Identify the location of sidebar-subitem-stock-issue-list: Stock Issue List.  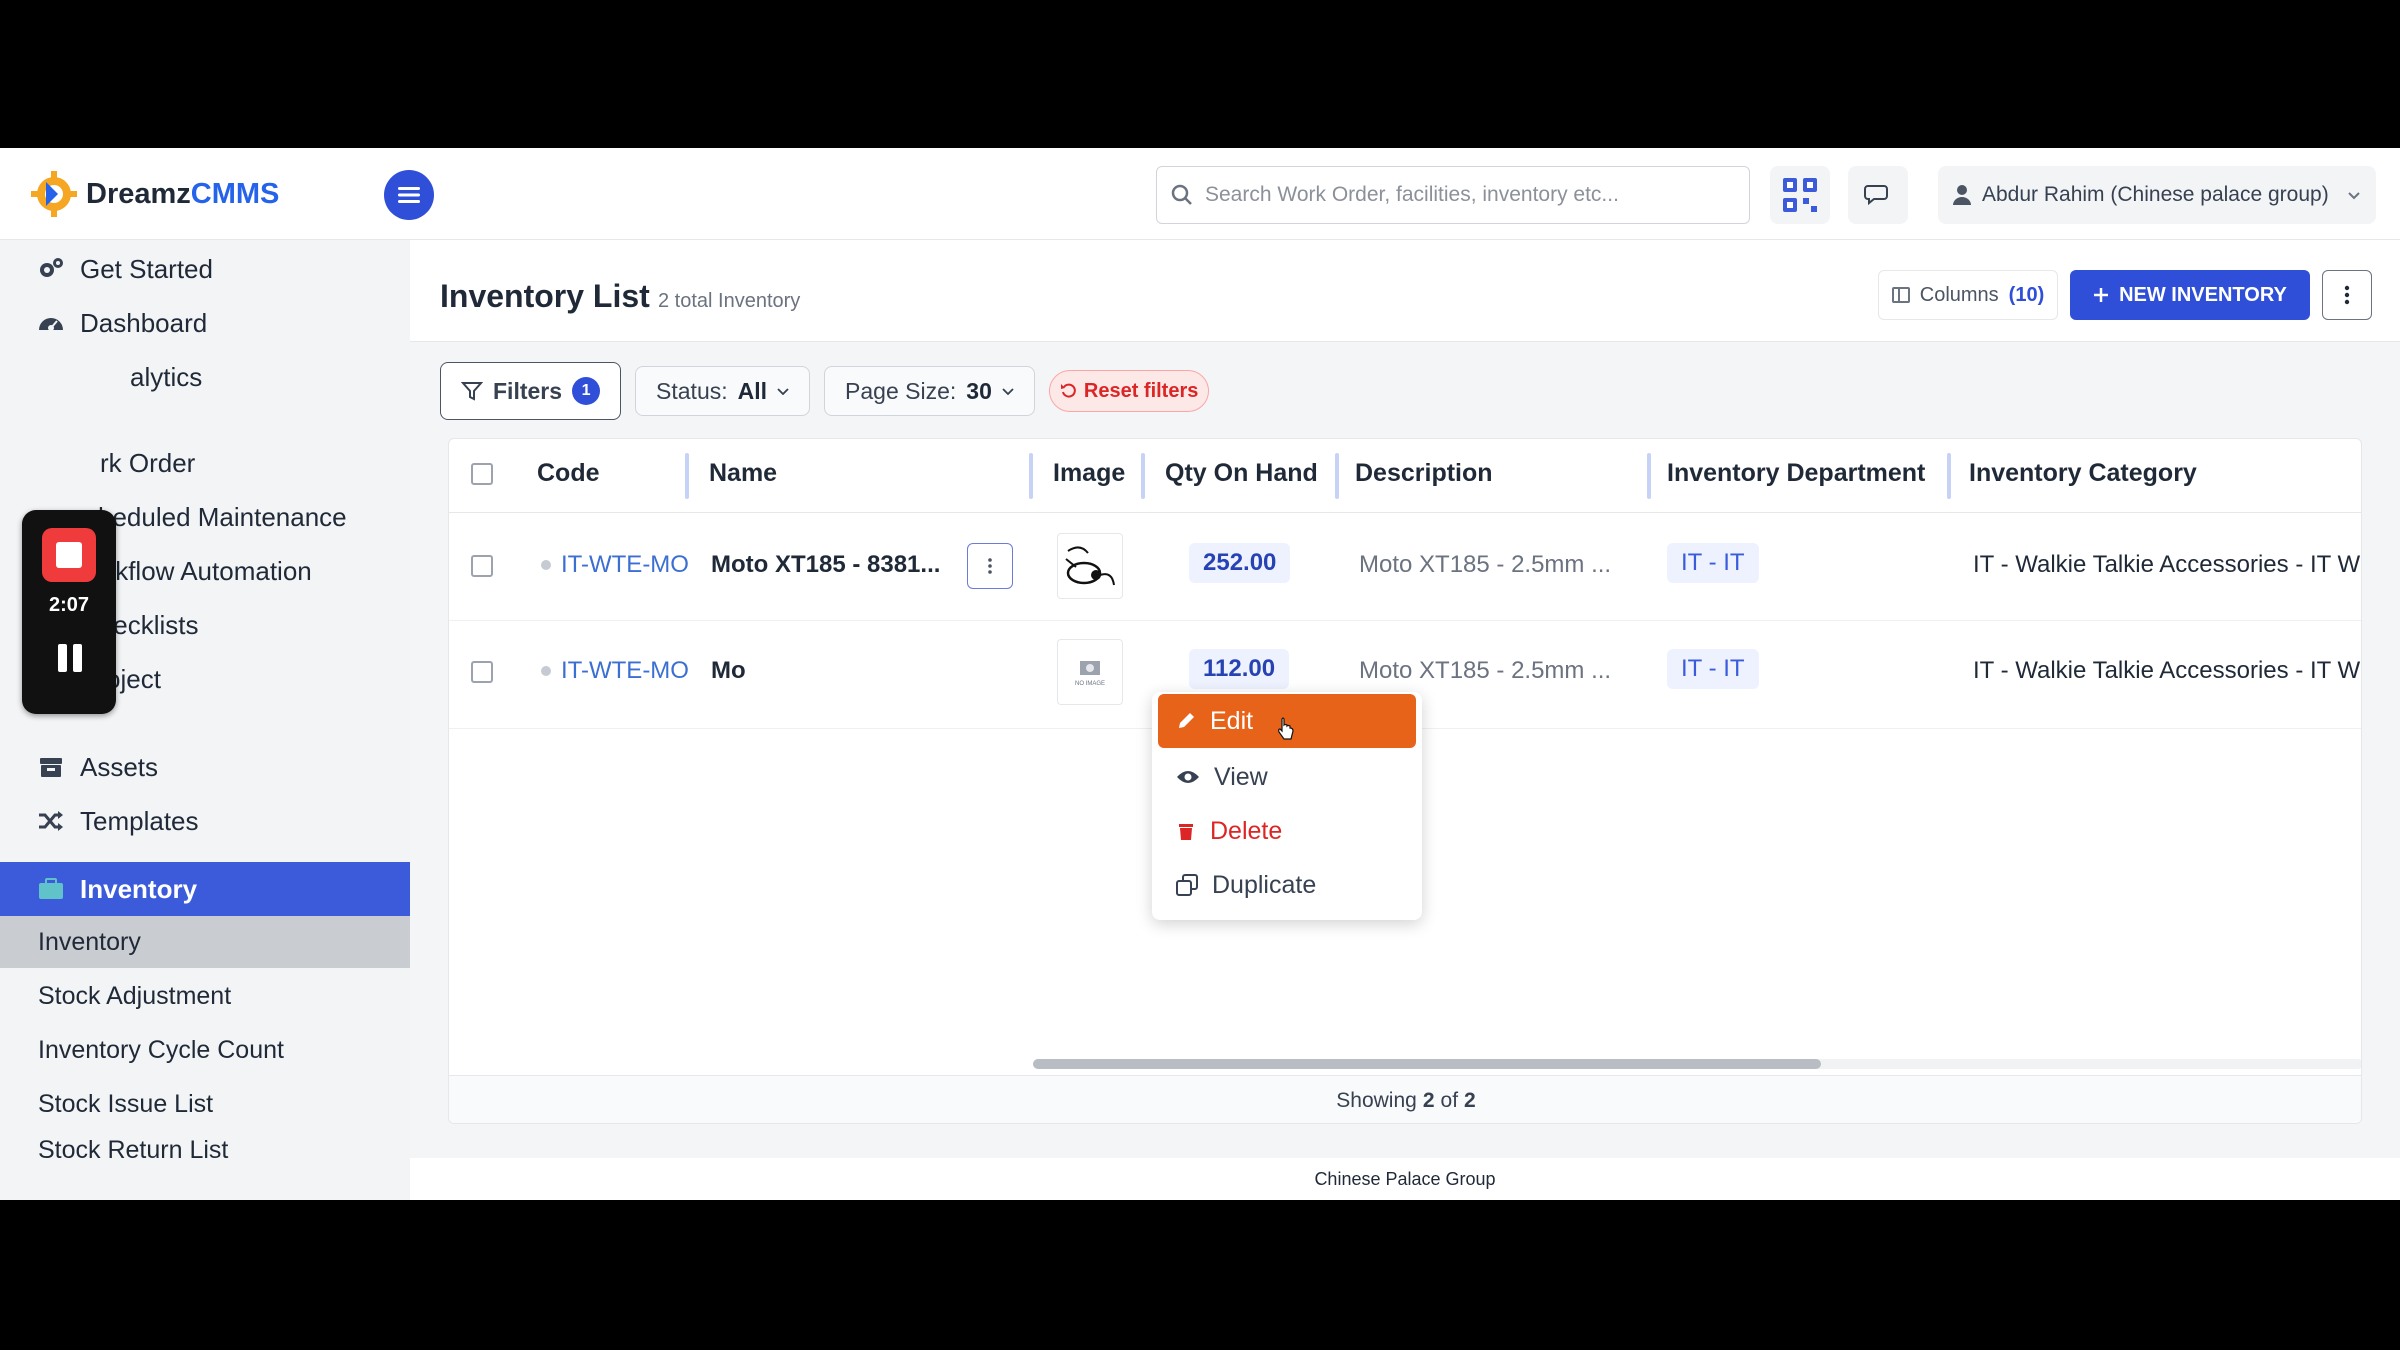
(205, 1104).